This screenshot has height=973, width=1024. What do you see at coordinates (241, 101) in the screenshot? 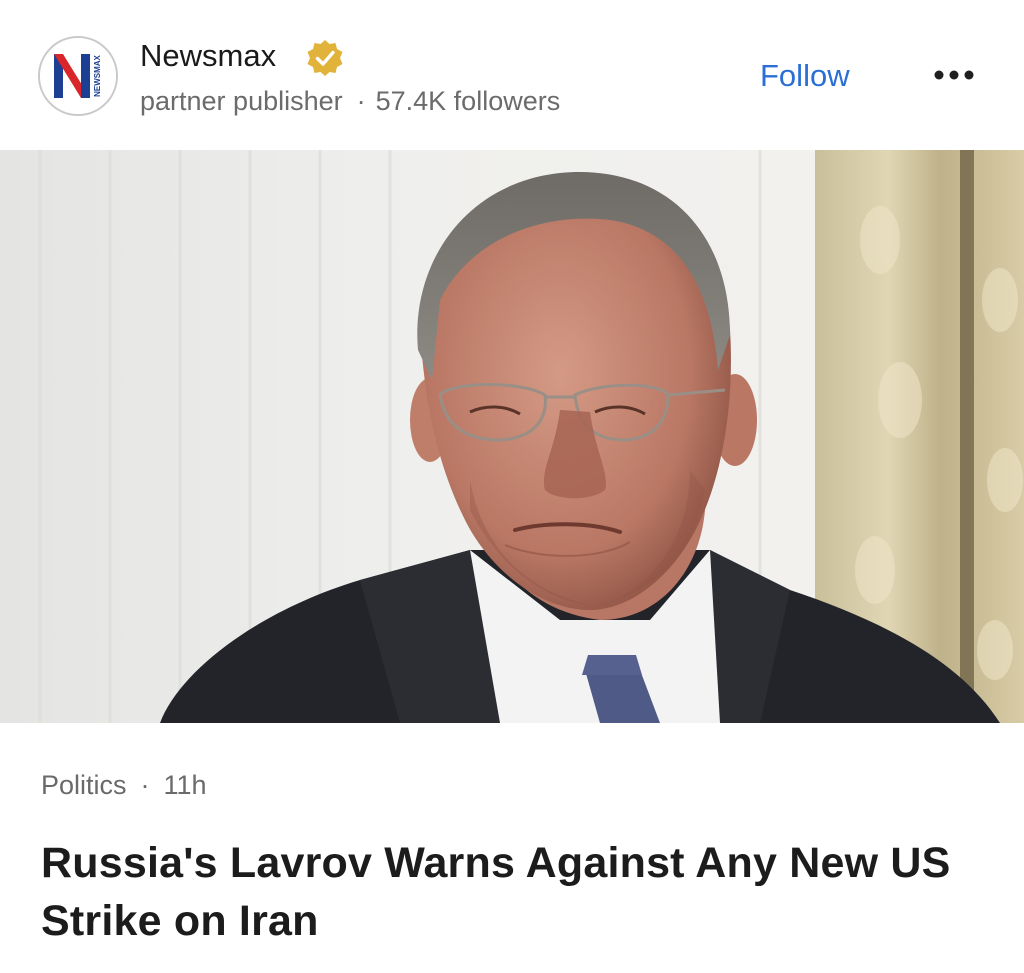
I see `publisher-type: partner publisher` at bounding box center [241, 101].